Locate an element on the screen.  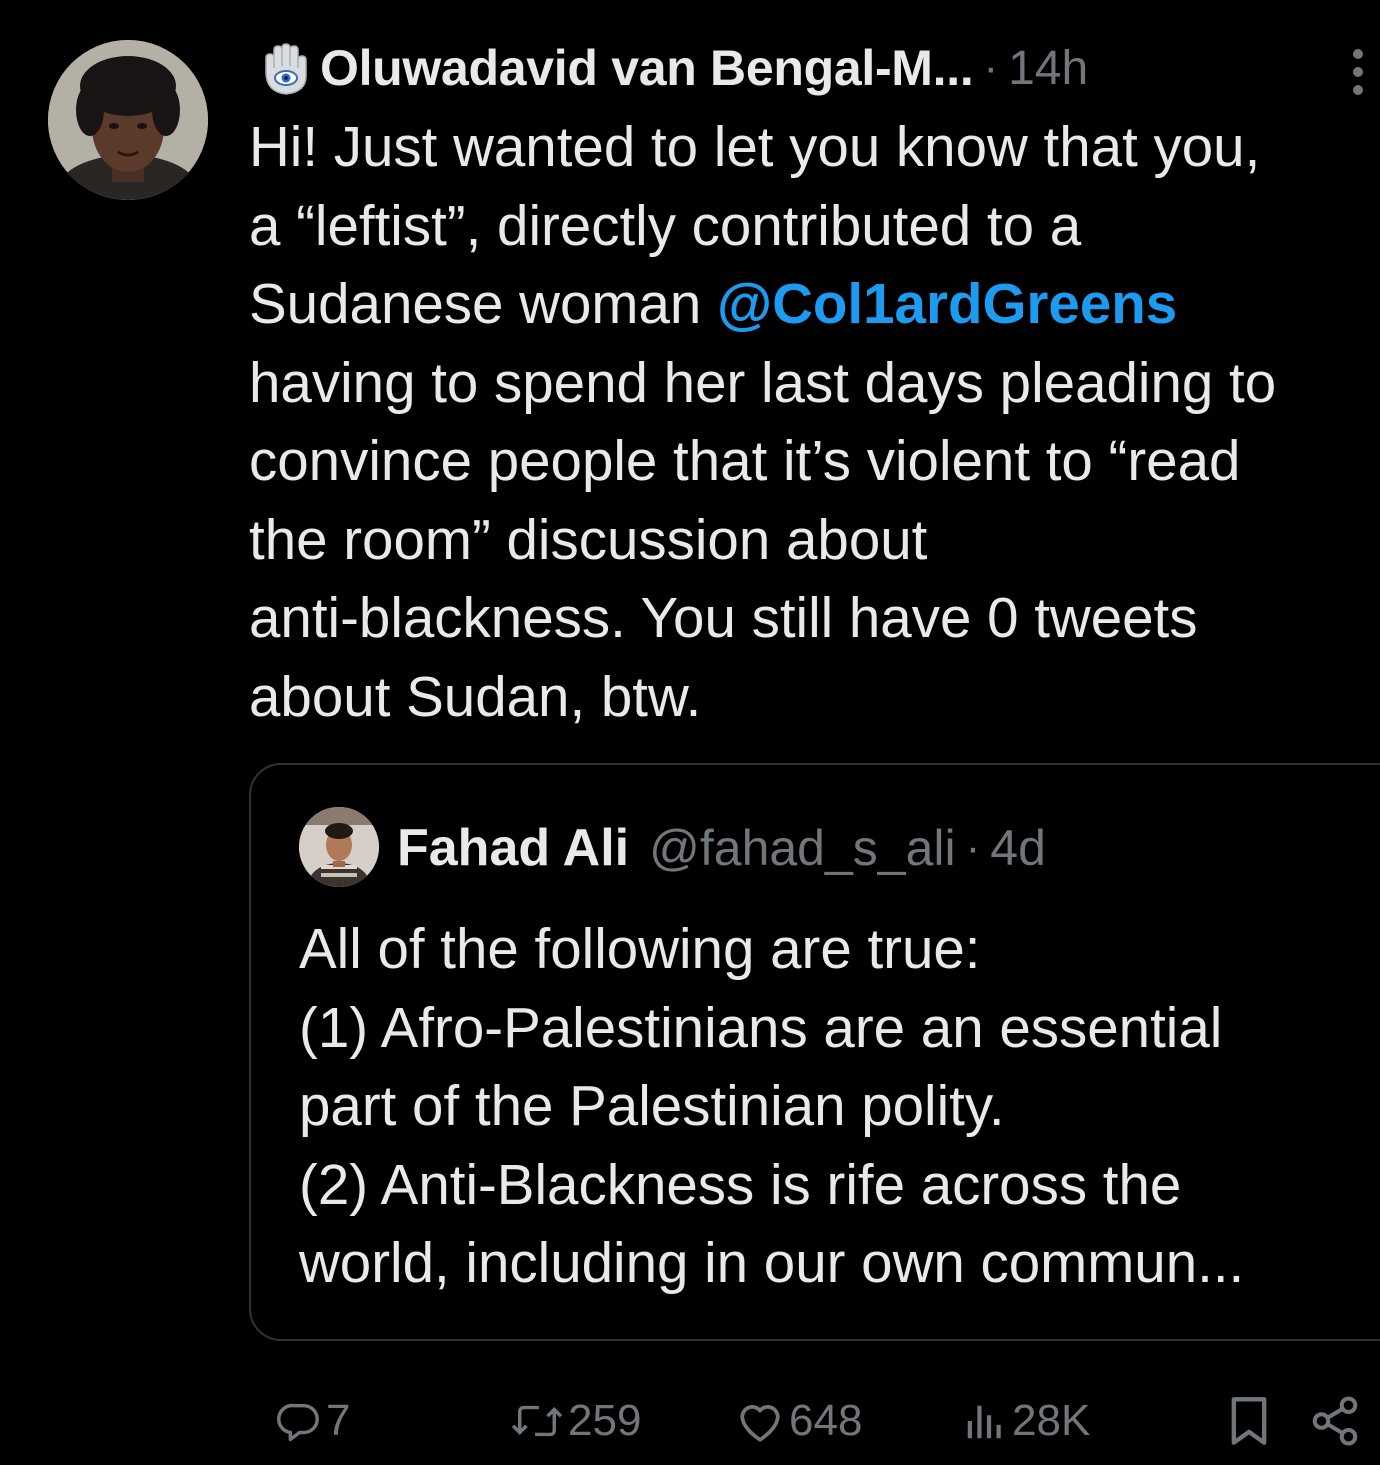
like-button: 648 is located at coordinates (798, 1421).